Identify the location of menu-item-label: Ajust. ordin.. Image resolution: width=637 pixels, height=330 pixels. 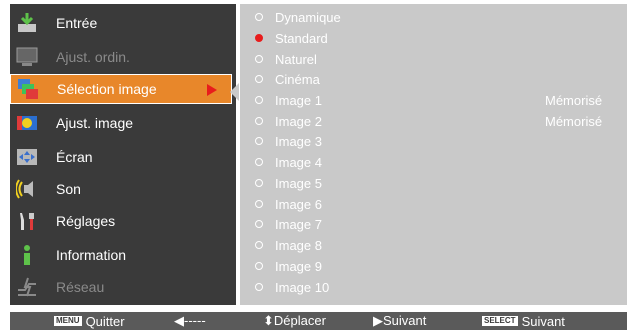
(93, 57).